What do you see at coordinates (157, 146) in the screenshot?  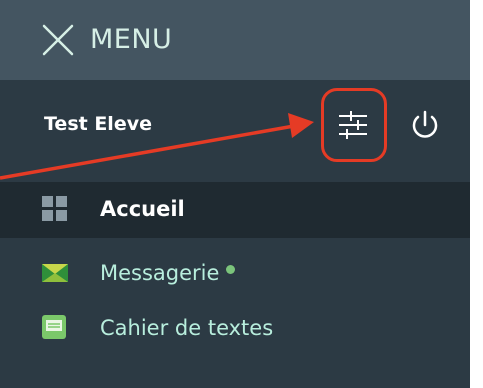 I see `annotation-arrow` at bounding box center [157, 146].